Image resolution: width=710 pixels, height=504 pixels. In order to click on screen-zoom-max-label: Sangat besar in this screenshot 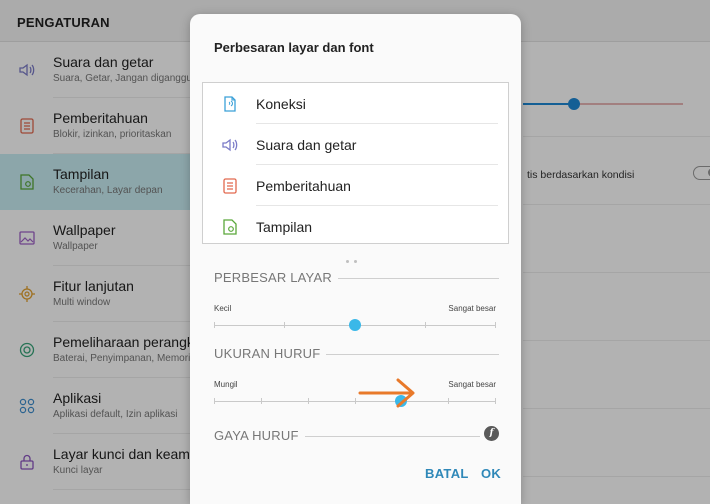, I will do `click(472, 308)`.